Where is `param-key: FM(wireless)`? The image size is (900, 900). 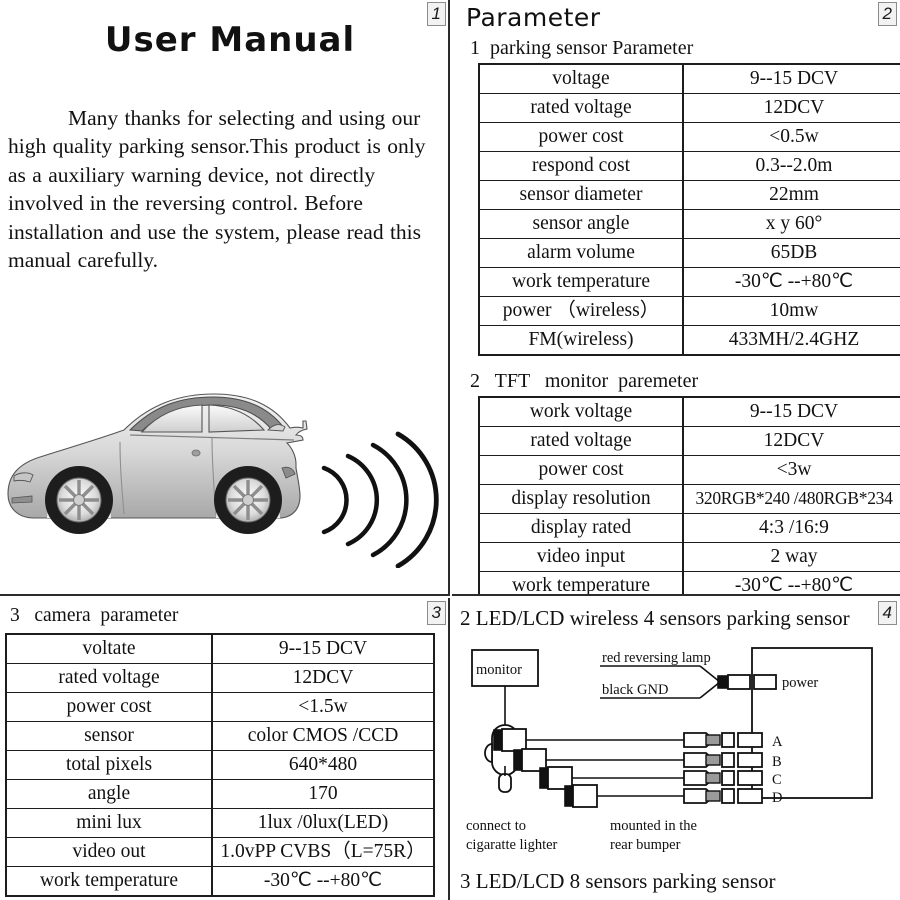
param-key: FM(wireless) is located at coordinates (581, 340).